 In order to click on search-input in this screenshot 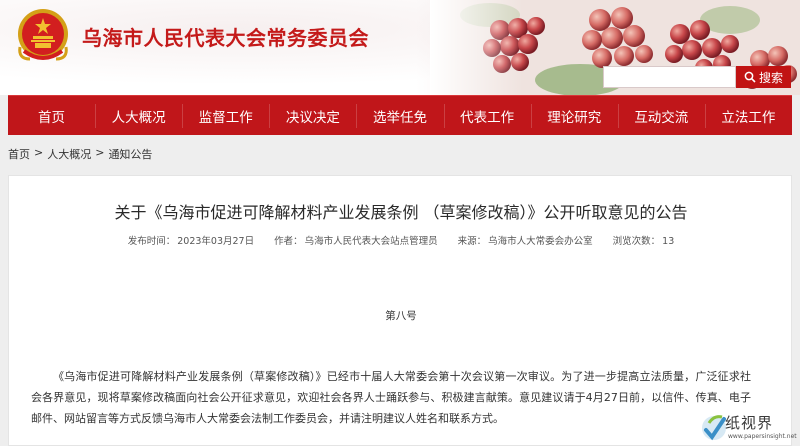, I will do `click(669, 77)`.